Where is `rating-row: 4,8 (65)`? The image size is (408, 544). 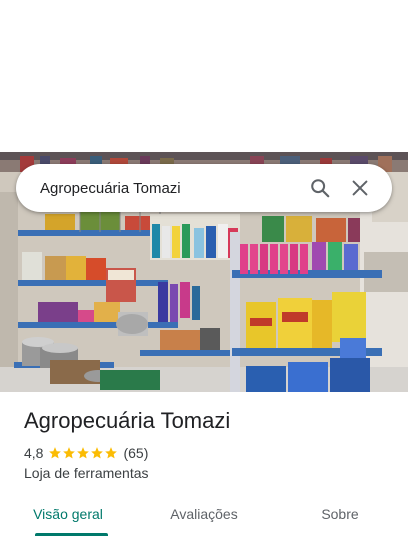
rating-row: 4,8 (65) is located at coordinates (86, 453).